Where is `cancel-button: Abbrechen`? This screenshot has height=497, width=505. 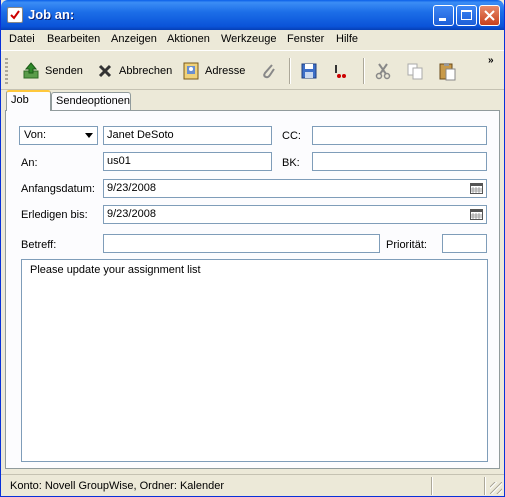
cancel-button: Abbrechen is located at coordinates (133, 71).